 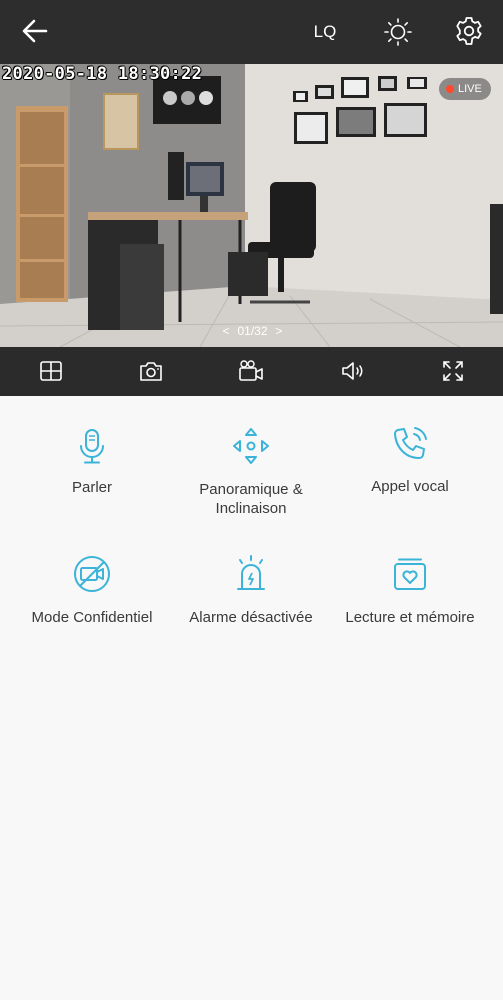 What do you see at coordinates (91, 487) in the screenshot?
I see `talk-label: Parler` at bounding box center [91, 487].